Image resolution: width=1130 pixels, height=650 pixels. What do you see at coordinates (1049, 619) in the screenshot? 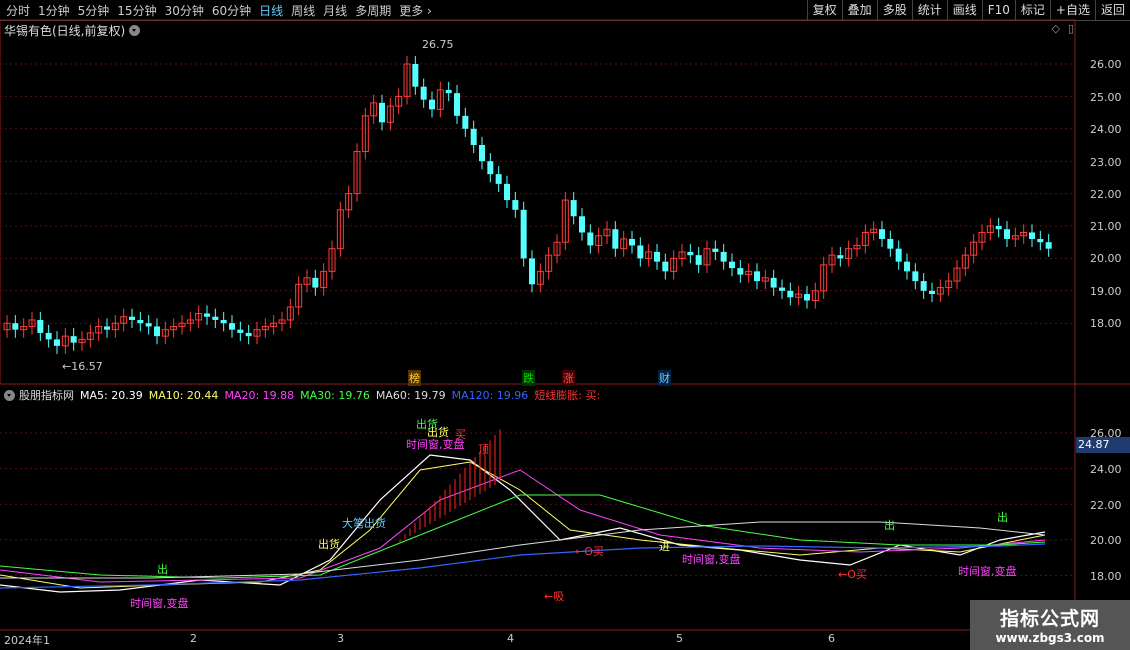
I see `watermark-line1: 指标公式网` at bounding box center [1049, 619].